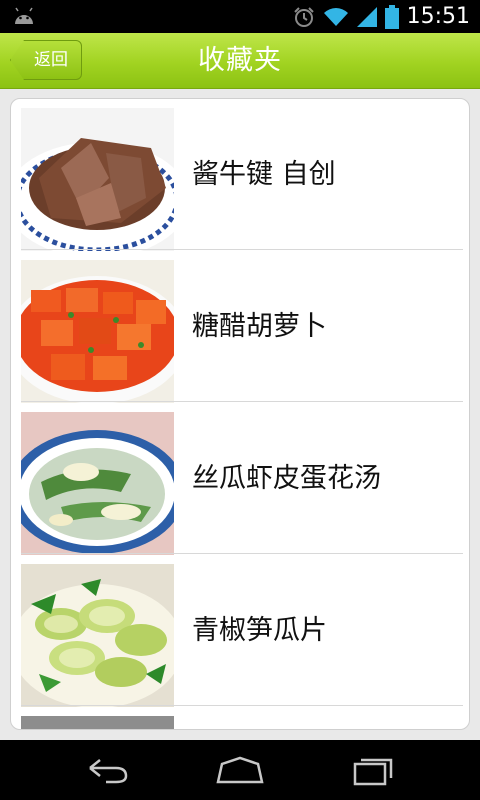 This screenshot has height=800, width=480. I want to click on signal-icon, so click(366, 16).